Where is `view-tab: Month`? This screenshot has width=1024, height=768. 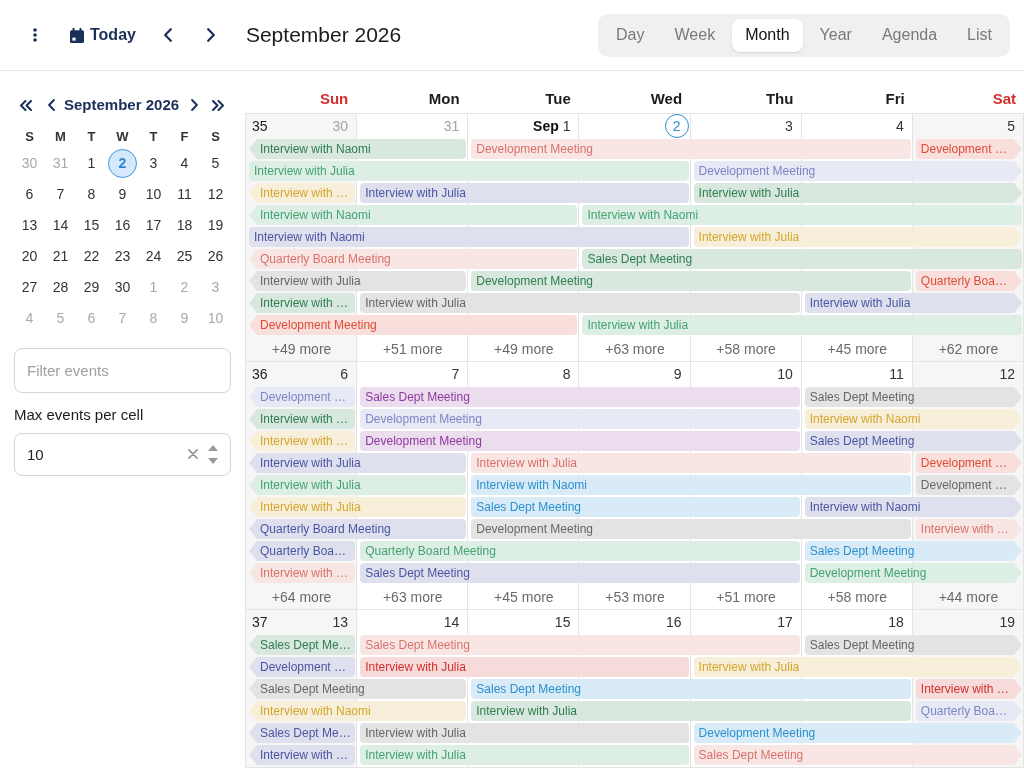
view-tab: Month is located at coordinates (767, 35).